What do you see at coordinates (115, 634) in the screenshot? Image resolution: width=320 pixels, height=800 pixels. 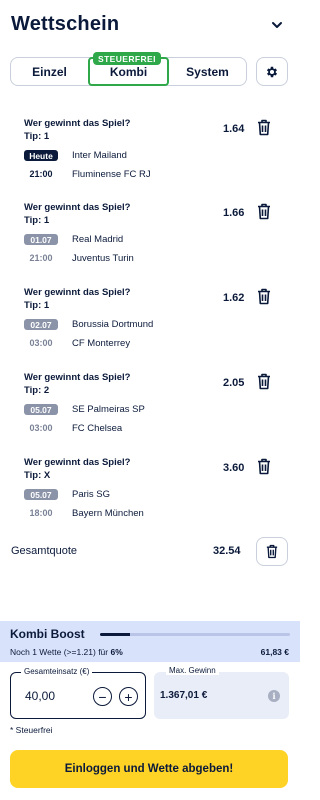 I see `boost-progress-fill` at bounding box center [115, 634].